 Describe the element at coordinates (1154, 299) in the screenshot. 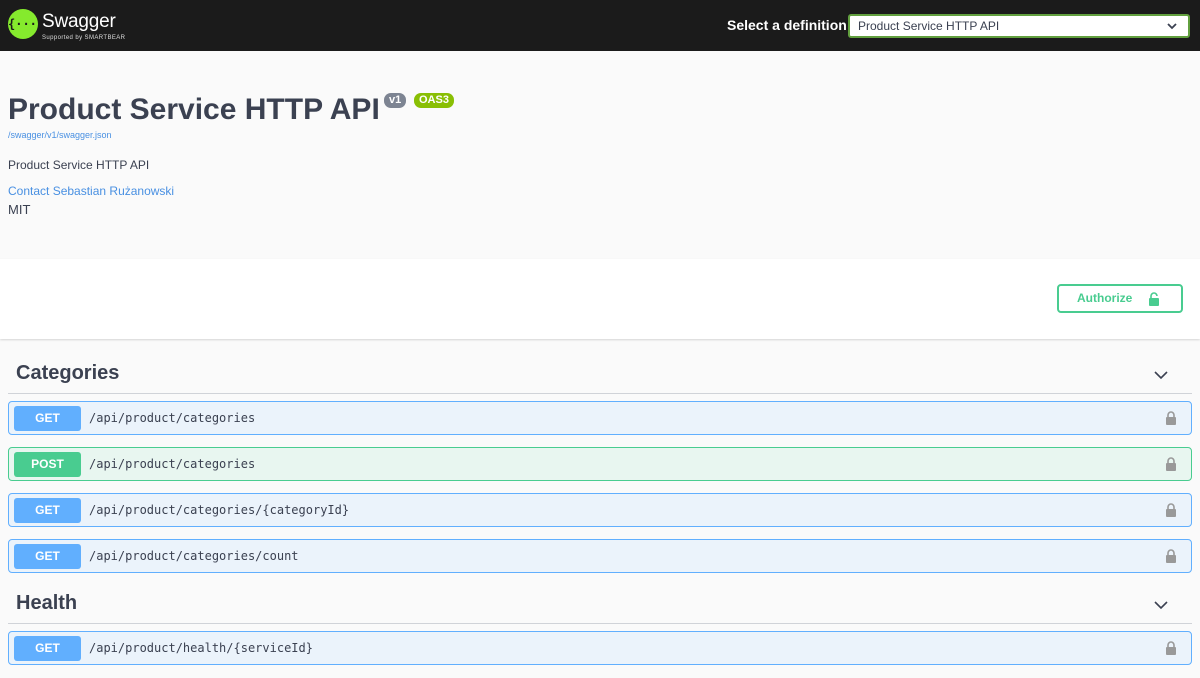

I see `unlock-icon` at that location.